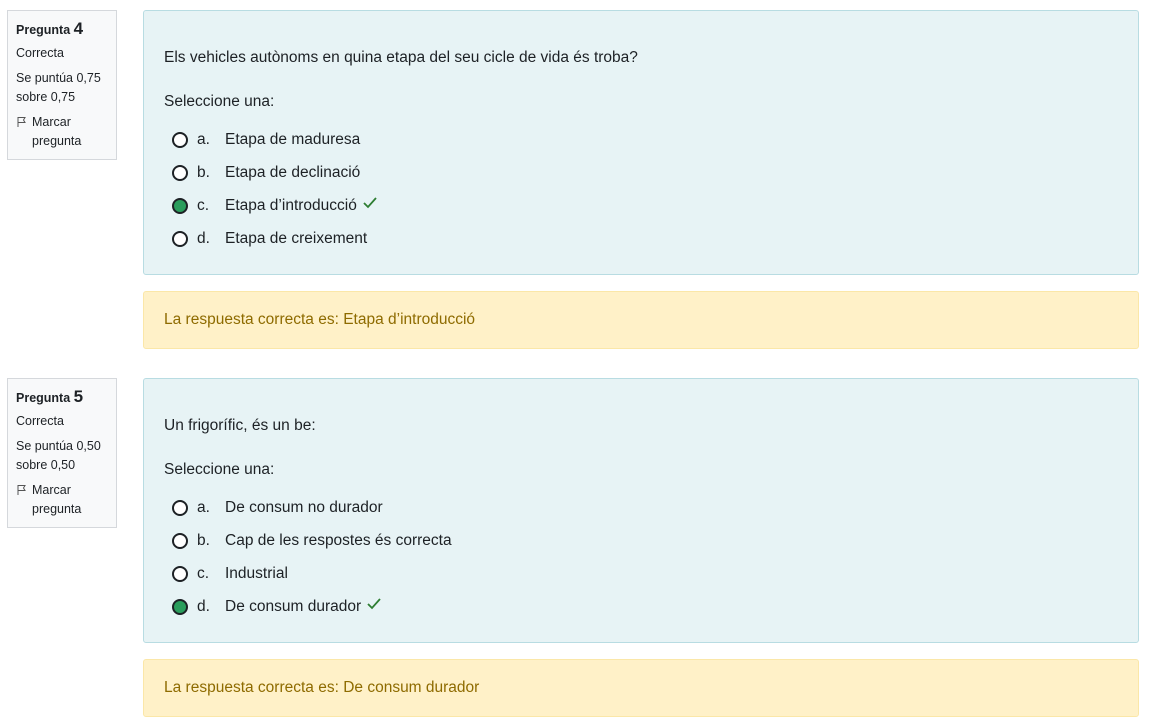 Image resolution: width=1149 pixels, height=725 pixels. Describe the element at coordinates (641, 606) in the screenshot. I see `answer-option-d: d. De consum durador` at that location.